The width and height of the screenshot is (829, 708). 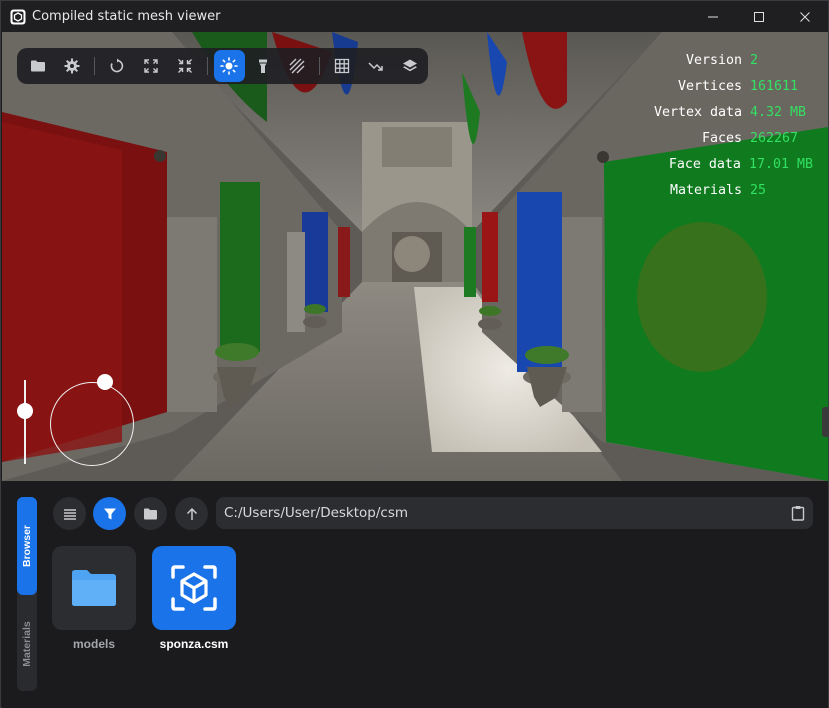 I want to click on stat-label: Materials, so click(x=705, y=190).